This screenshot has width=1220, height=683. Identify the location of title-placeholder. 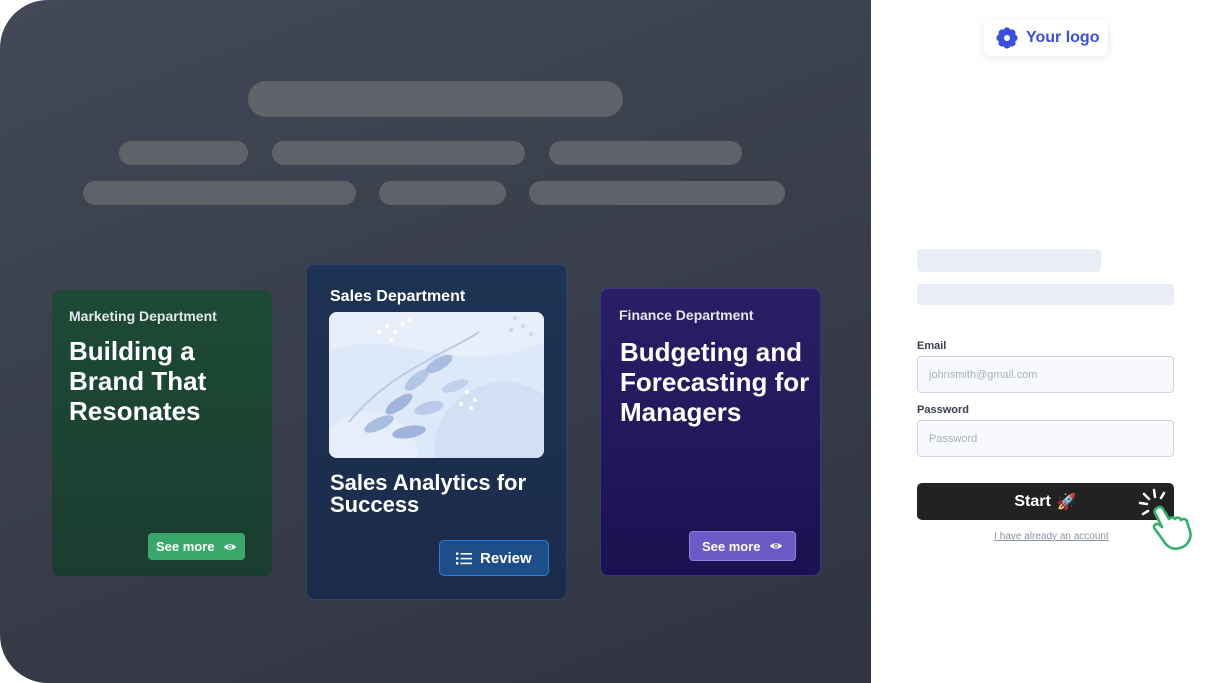
(435, 99).